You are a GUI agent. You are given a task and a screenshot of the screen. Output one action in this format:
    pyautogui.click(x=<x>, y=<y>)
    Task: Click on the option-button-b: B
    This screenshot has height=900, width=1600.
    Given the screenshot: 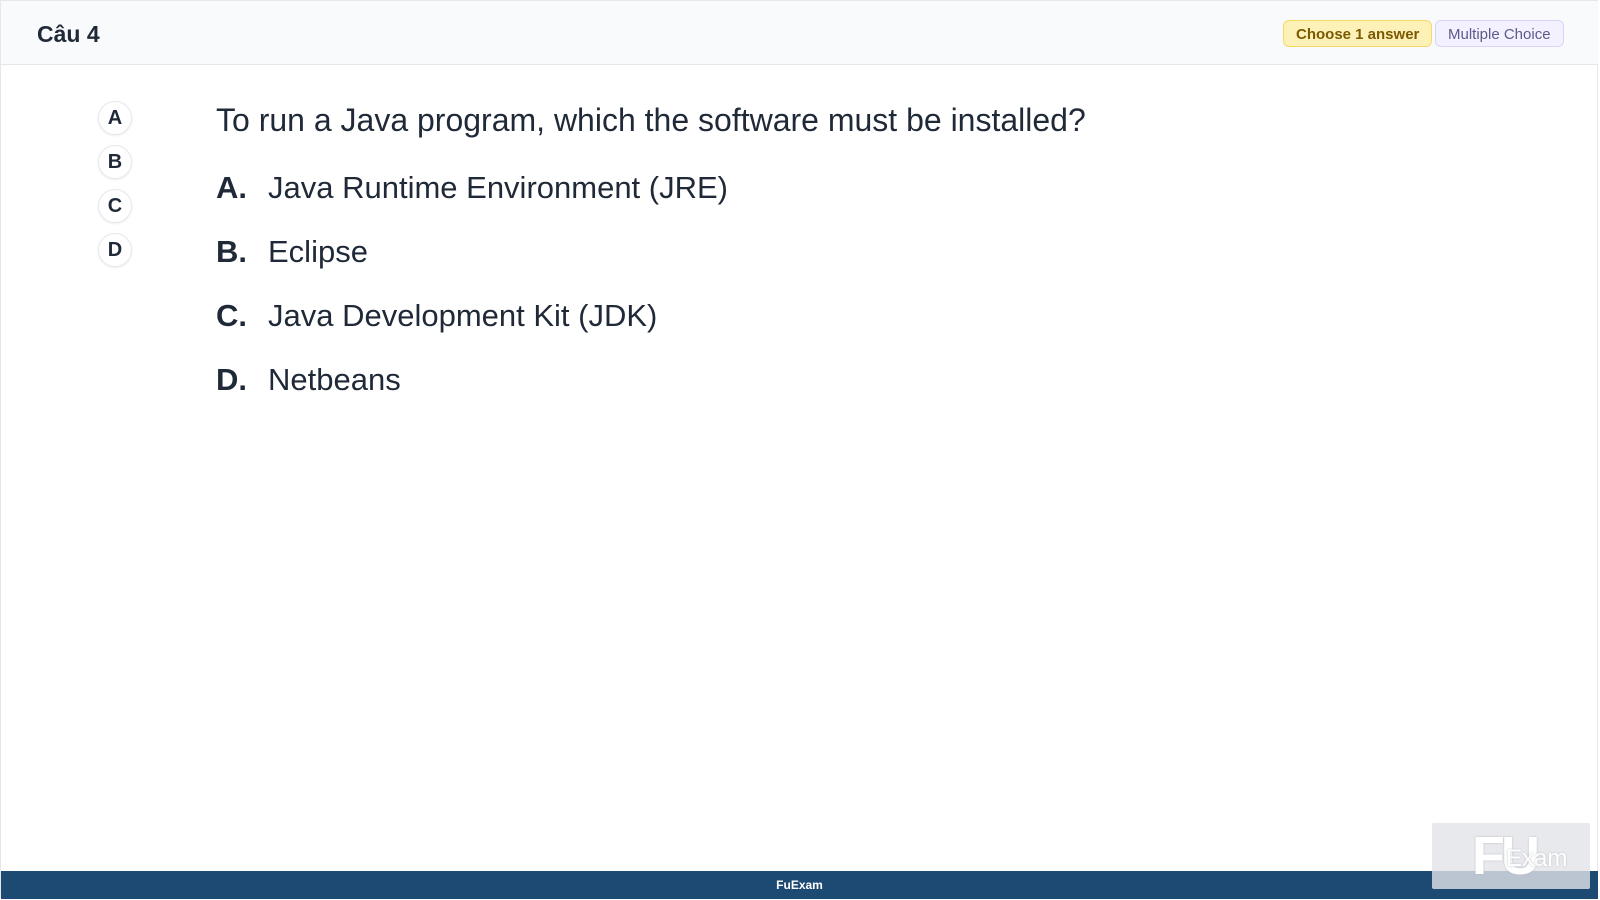 What is the action you would take?
    pyautogui.click(x=115, y=162)
    